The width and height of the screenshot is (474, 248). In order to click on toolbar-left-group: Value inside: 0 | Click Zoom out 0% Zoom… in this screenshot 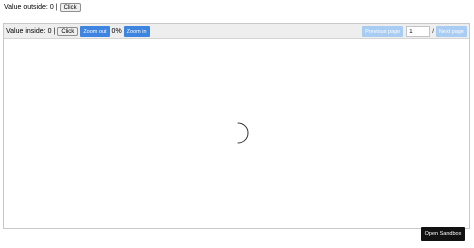, I will do `click(79, 31)`.